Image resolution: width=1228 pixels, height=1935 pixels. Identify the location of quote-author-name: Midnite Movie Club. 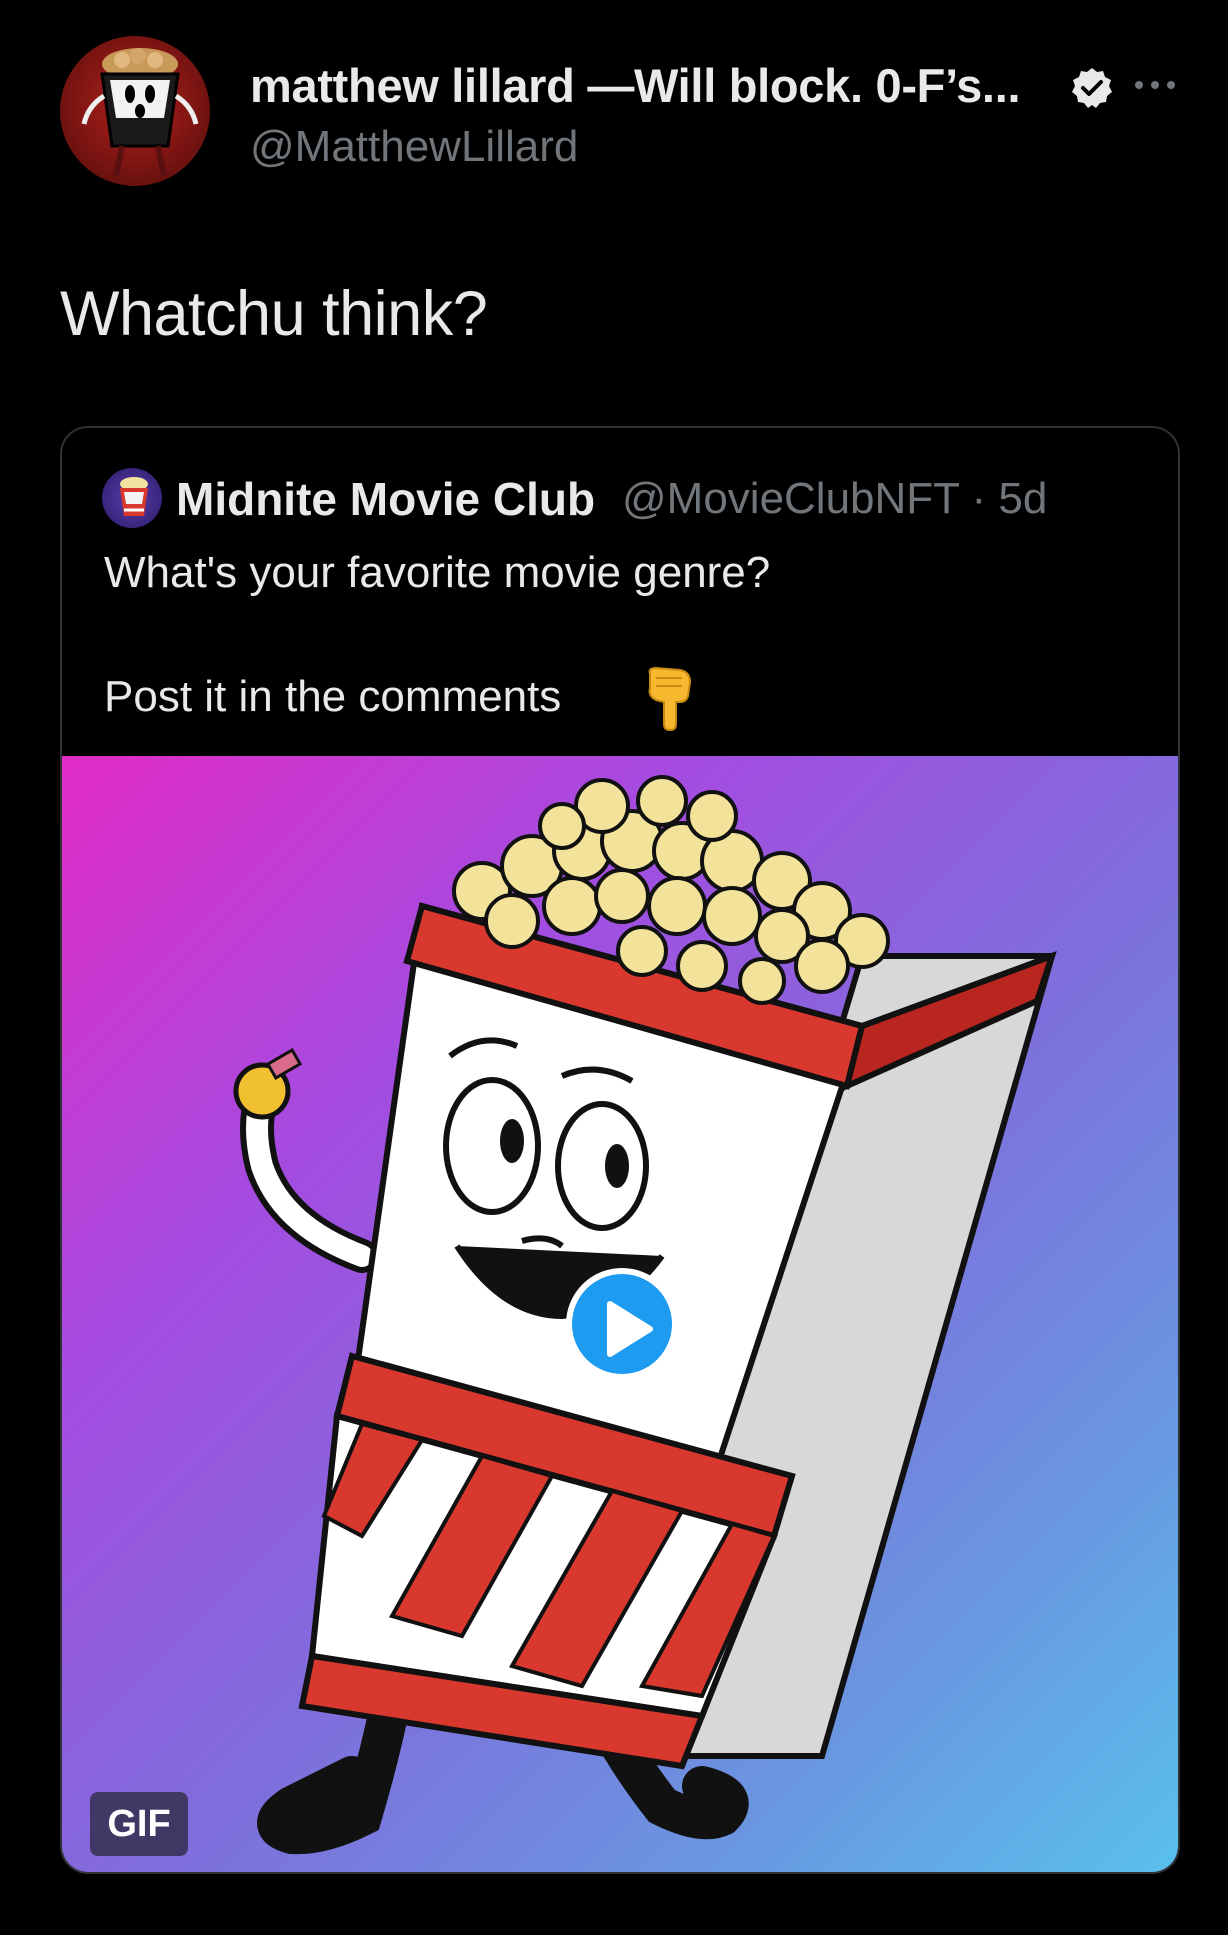
(385, 499).